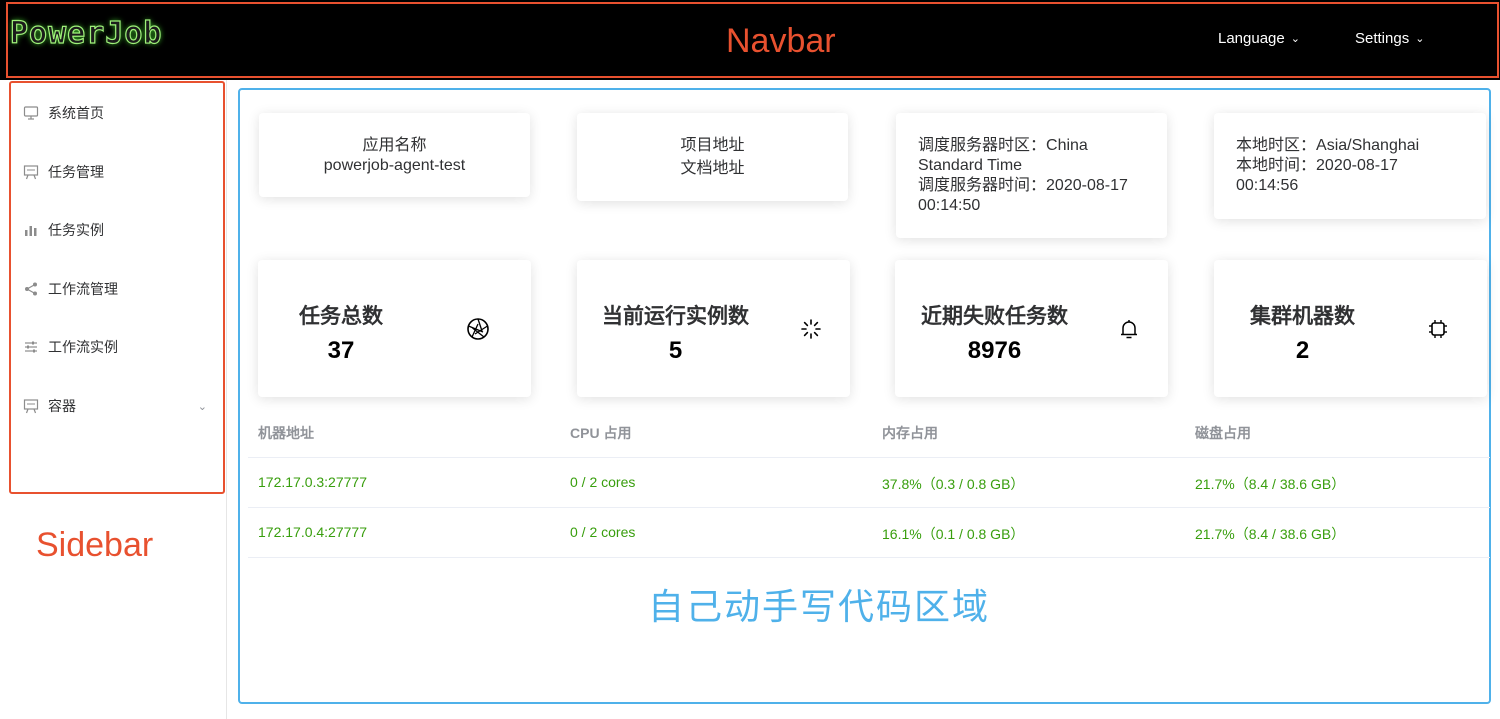 This screenshot has height=719, width=1500. What do you see at coordinates (76, 230) in the screenshot?
I see `sidebar-item-label: 任务实例` at bounding box center [76, 230].